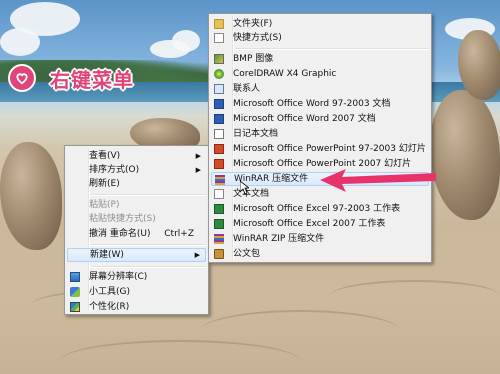 The height and width of the screenshot is (374, 500). Describe the element at coordinates (320, 254) in the screenshot. I see `submenu-item-briefcase: 公文包` at that location.